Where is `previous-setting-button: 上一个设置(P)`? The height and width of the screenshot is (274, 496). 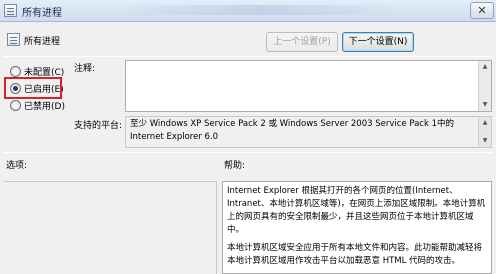 previous-setting-button: 上一个设置(P) is located at coordinates (302, 42).